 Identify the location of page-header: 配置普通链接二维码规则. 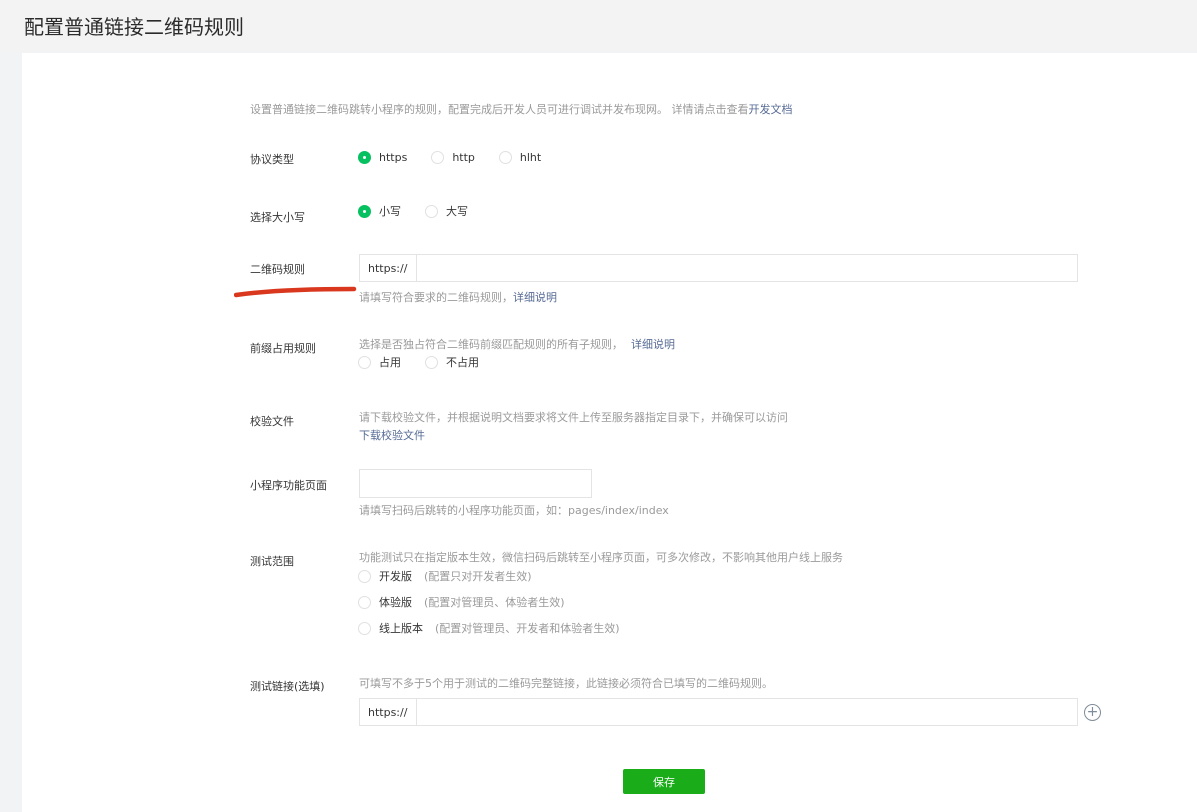
(598, 26).